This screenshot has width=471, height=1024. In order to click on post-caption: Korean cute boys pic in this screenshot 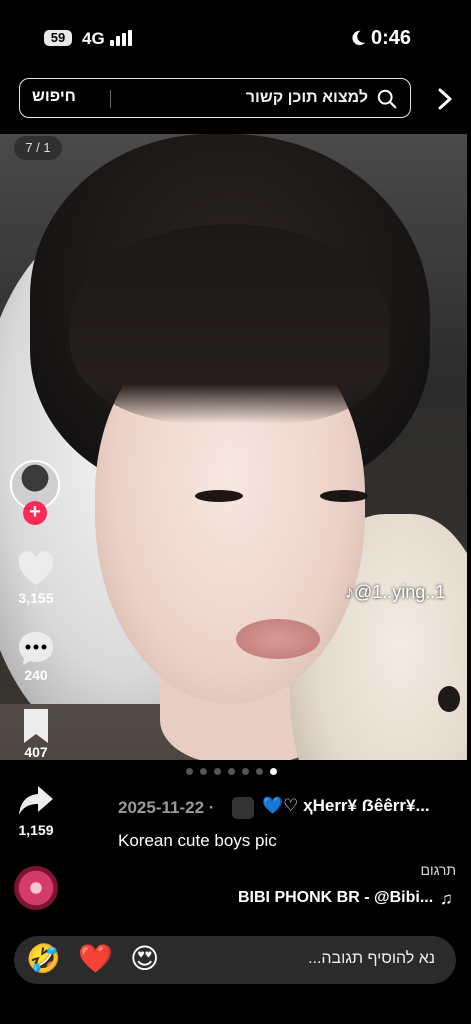, I will do `click(197, 840)`.